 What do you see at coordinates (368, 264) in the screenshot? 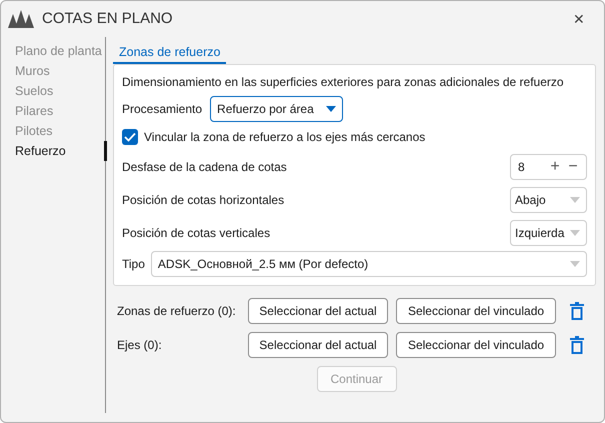
I see `type-dropdown: ADSK_Основной_2.5 мм (Por defecto)` at bounding box center [368, 264].